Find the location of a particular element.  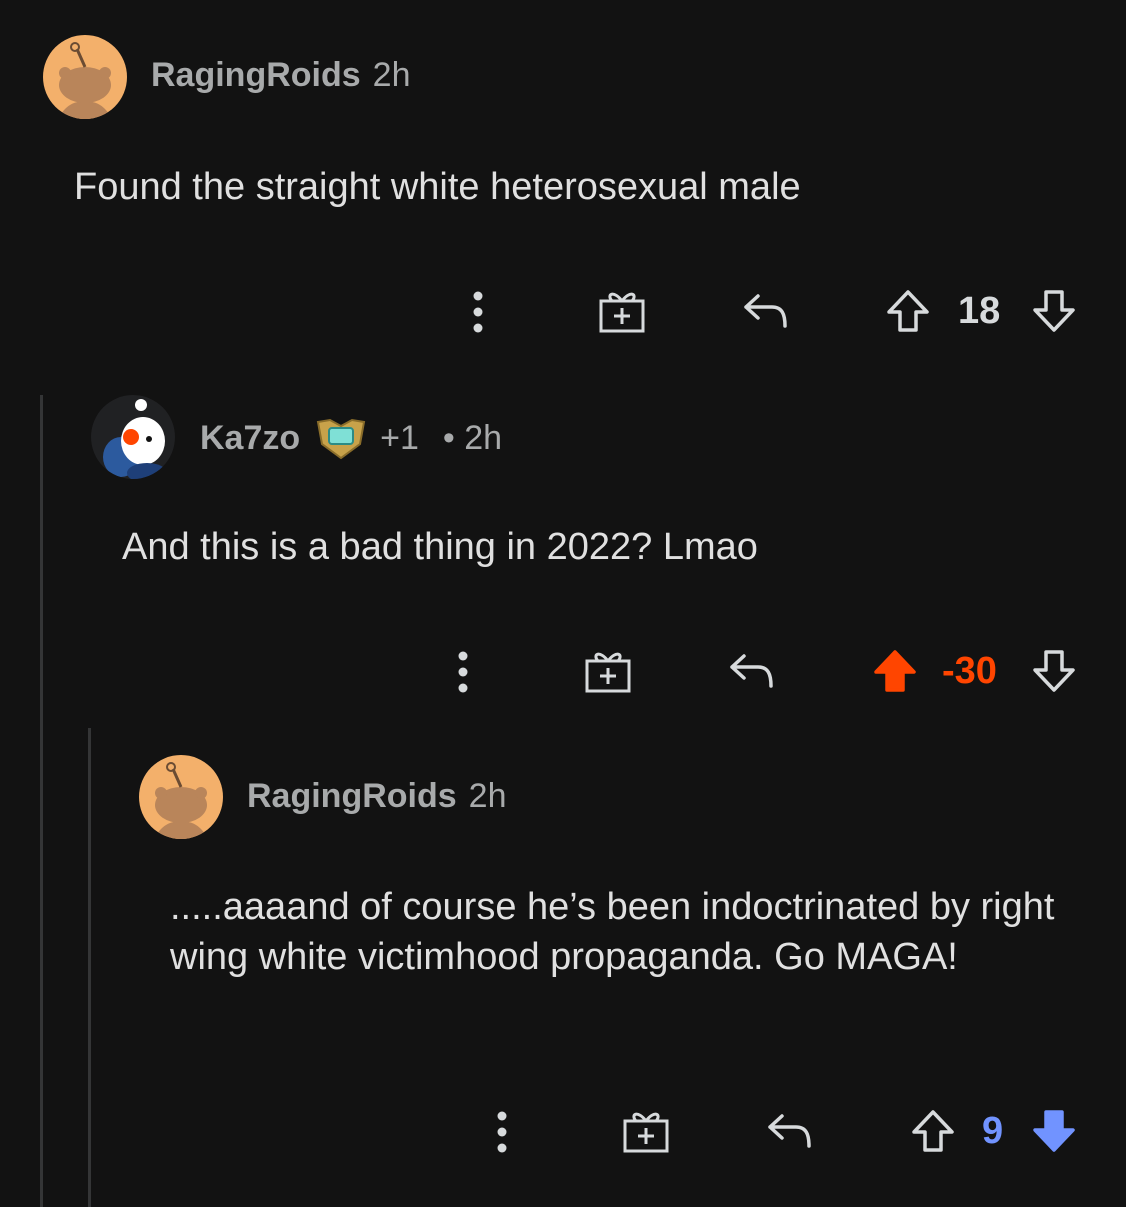

username: Ka7zo is located at coordinates (250, 438).